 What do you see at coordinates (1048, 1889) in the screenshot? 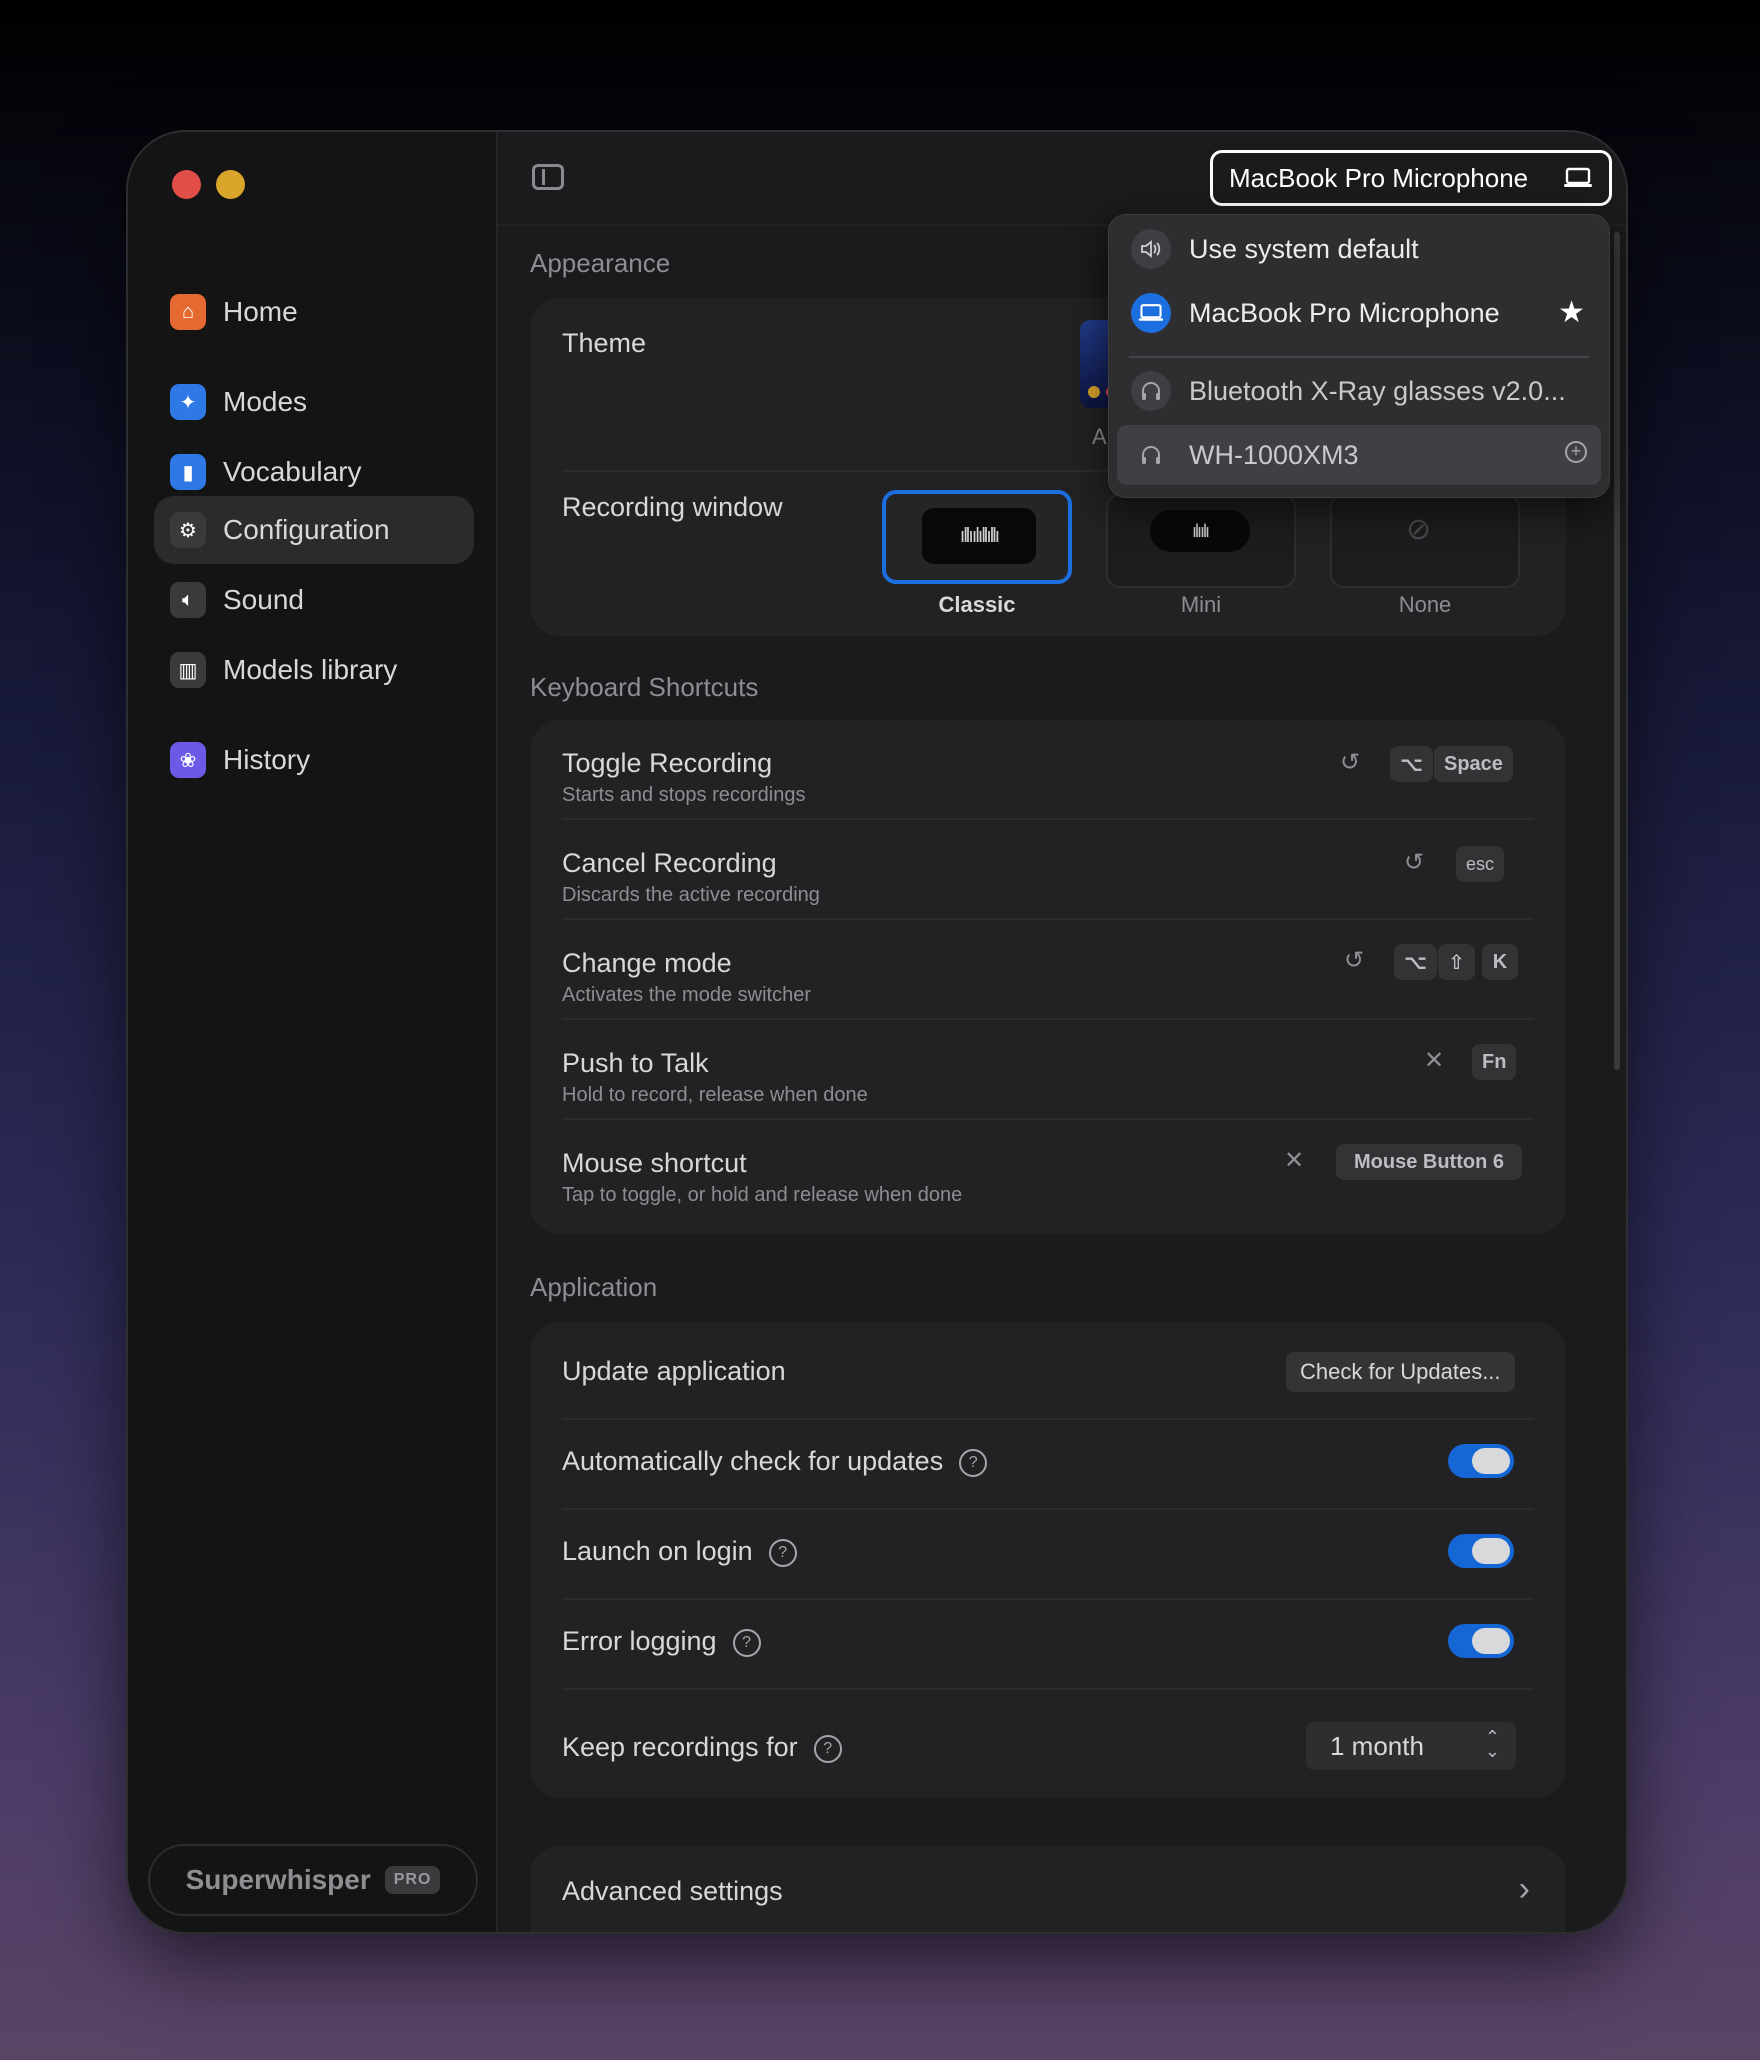
I see `advanced-settings-row: Advanced settings ›` at bounding box center [1048, 1889].